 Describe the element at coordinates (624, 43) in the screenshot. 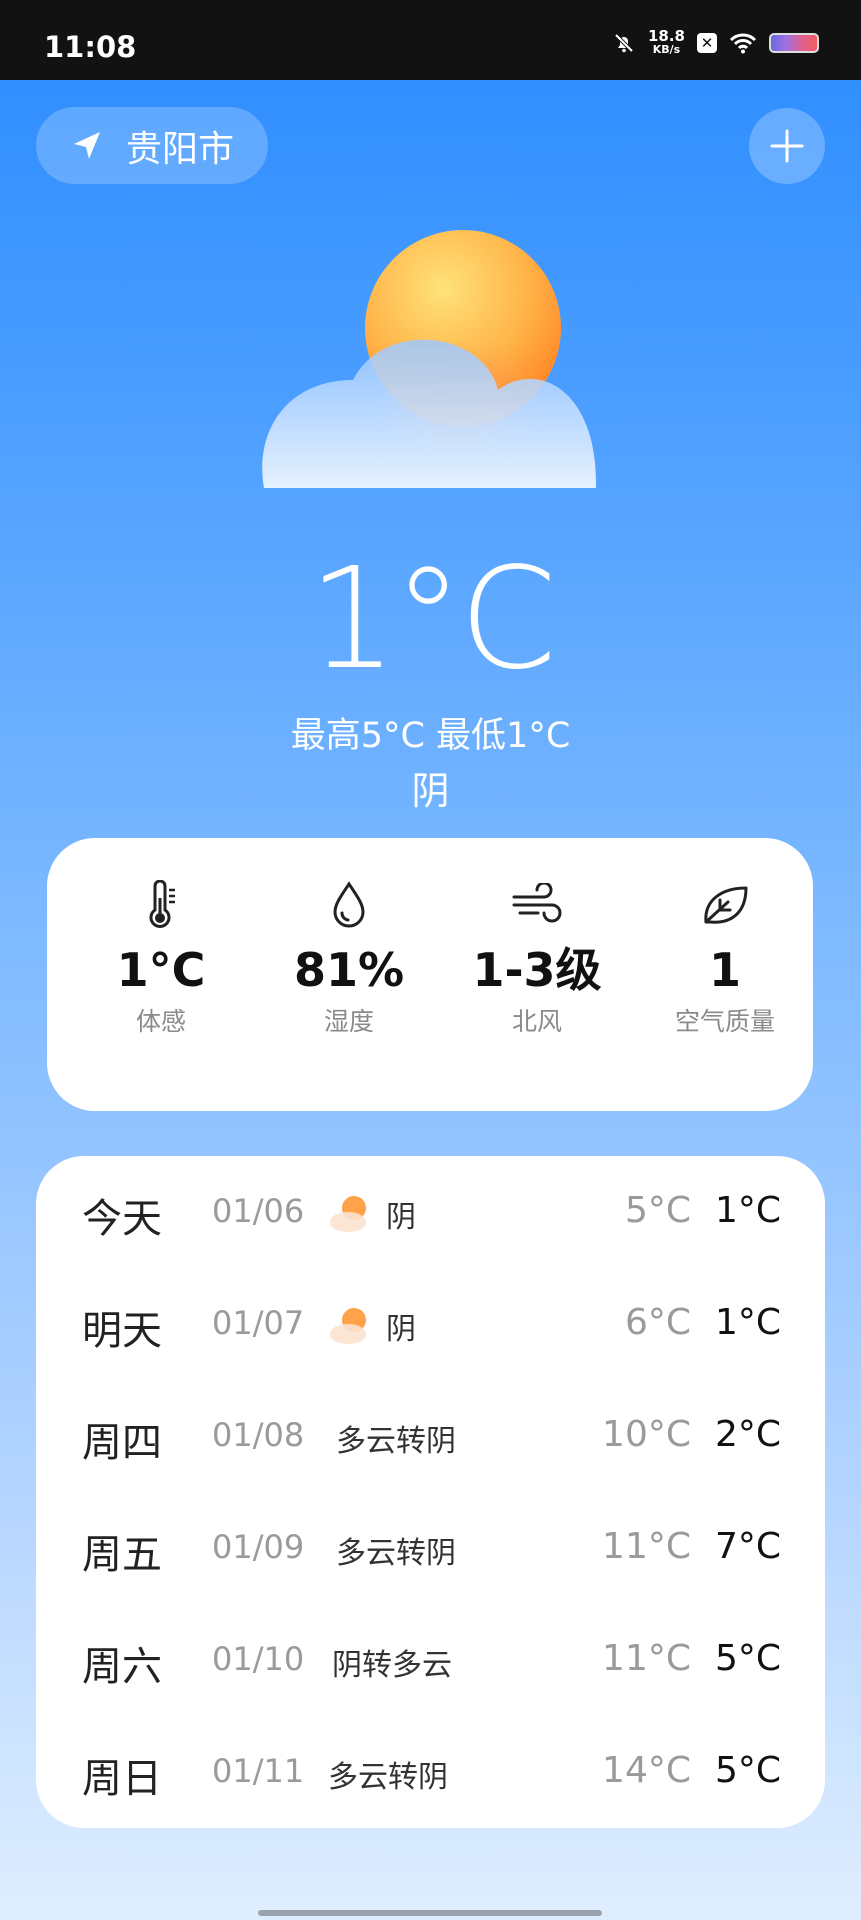

I see `bell-muted-icon` at that location.